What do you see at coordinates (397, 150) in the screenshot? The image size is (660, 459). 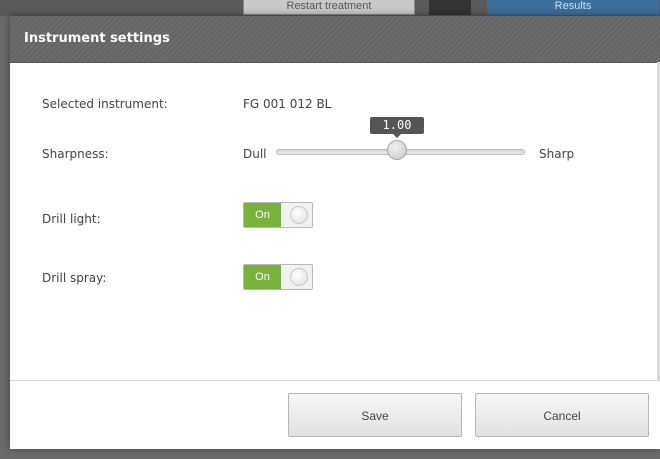 I see `sharpness-slider-handle` at bounding box center [397, 150].